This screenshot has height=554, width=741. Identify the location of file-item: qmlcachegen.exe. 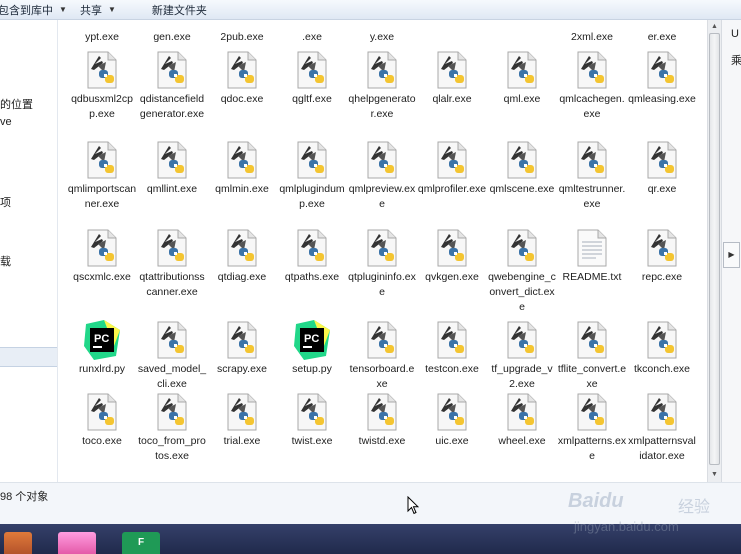
(592, 95).